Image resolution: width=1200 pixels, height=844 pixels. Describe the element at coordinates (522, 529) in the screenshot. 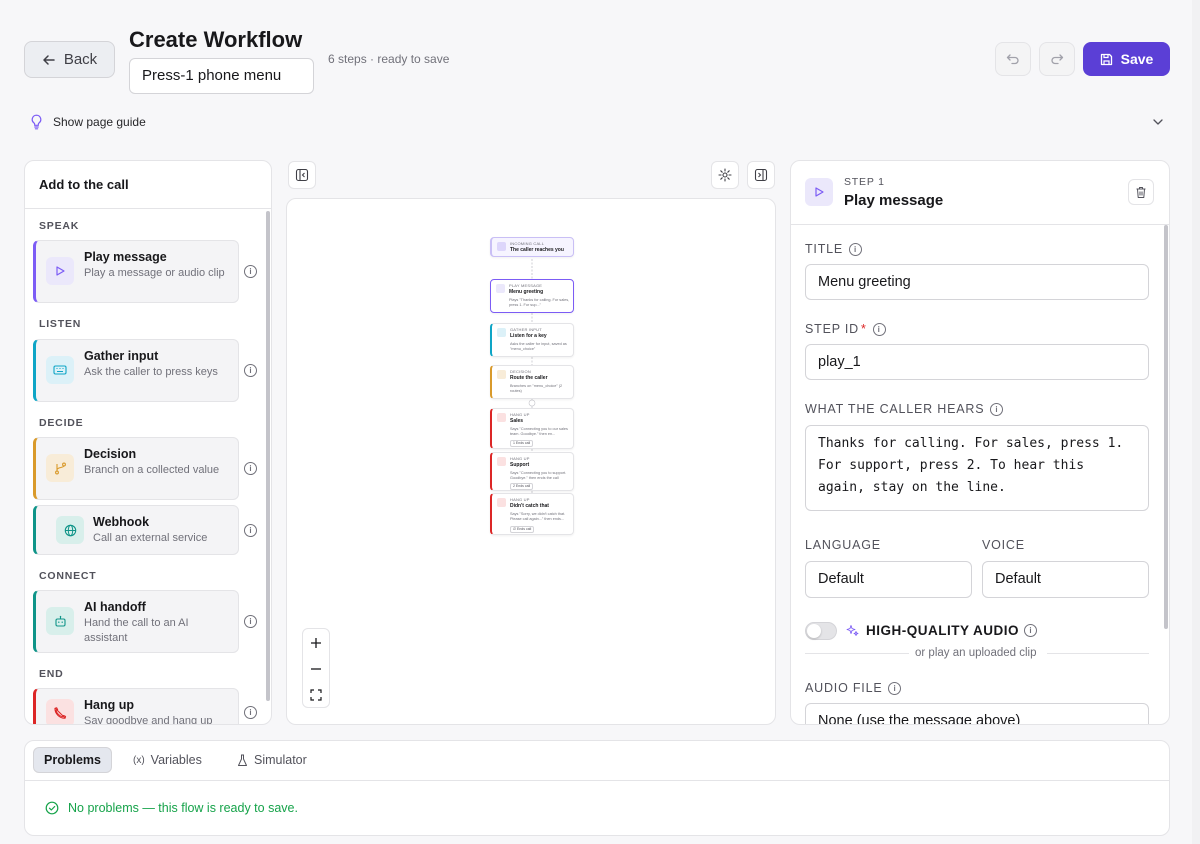

I see `node-chip: ∅ Ends call` at that location.